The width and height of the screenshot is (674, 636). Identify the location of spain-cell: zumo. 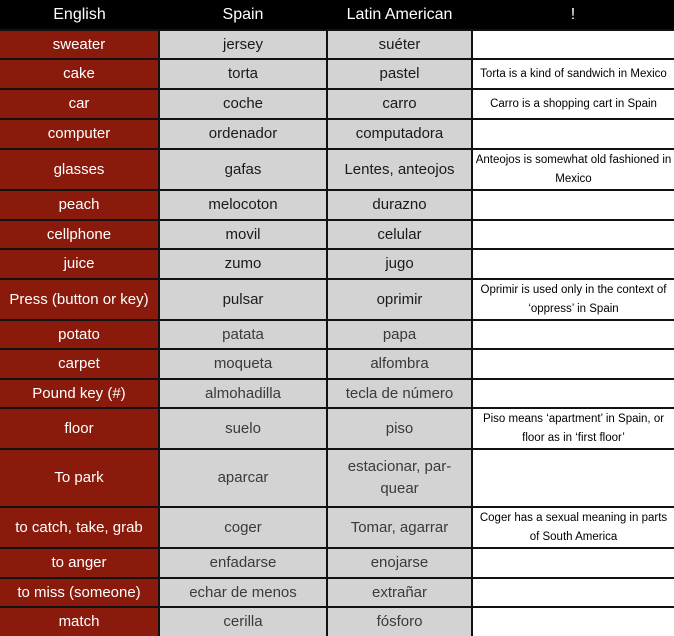
(243, 264).